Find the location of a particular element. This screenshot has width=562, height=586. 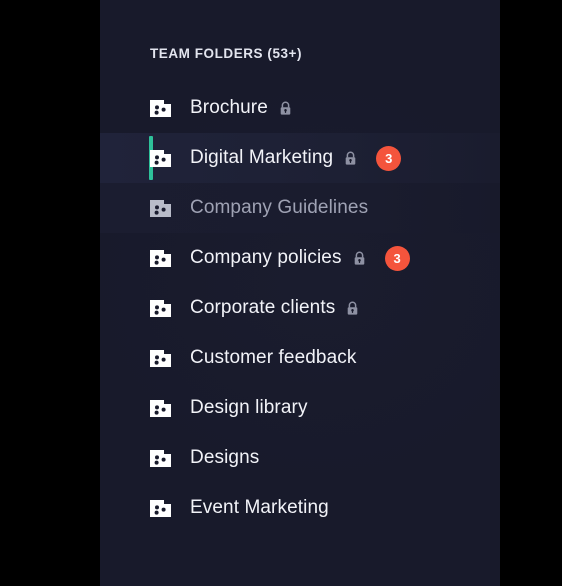

folder-label: Digital Marketing is located at coordinates (262, 157).